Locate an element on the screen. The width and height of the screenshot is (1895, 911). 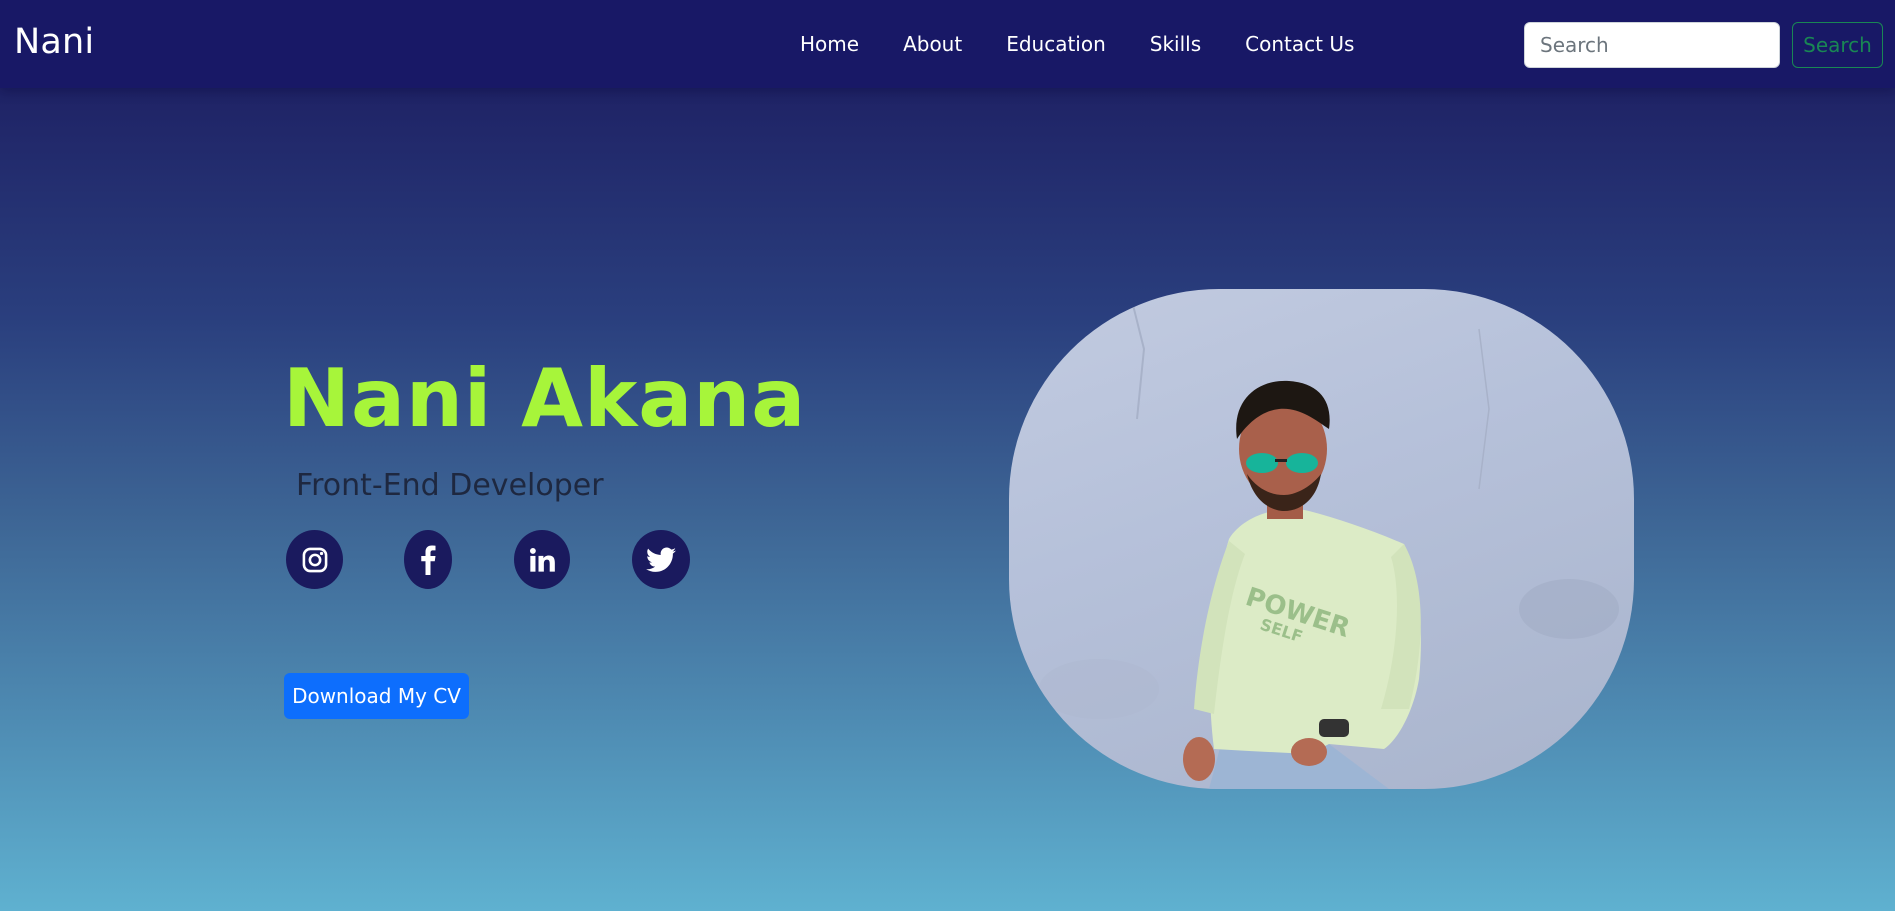
nav-links: Home About Education Skills Contact Us is located at coordinates (1099, 44).